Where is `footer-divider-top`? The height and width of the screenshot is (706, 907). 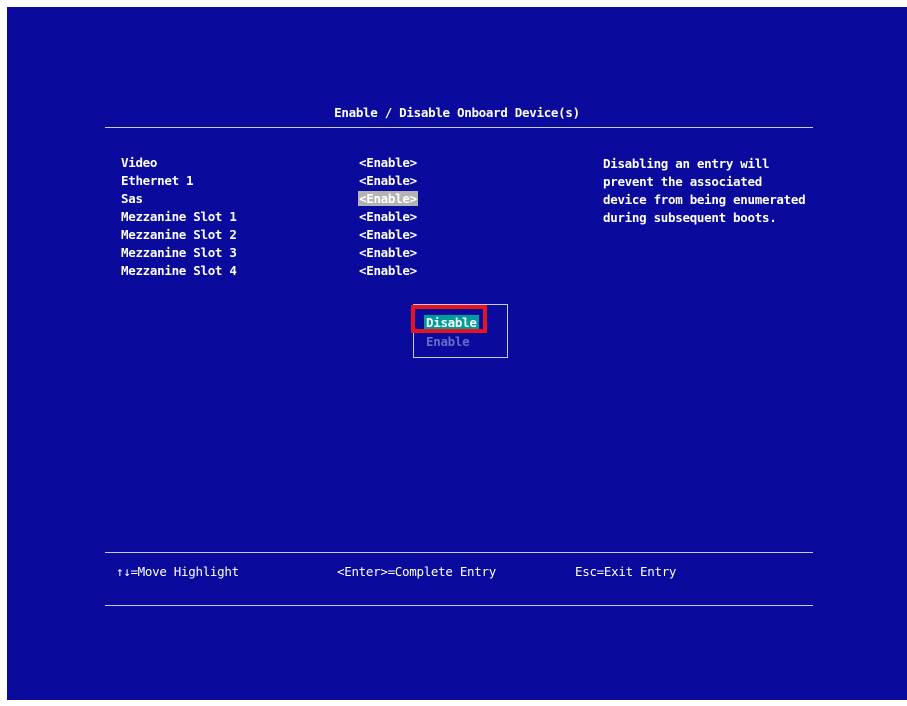 footer-divider-top is located at coordinates (459, 552).